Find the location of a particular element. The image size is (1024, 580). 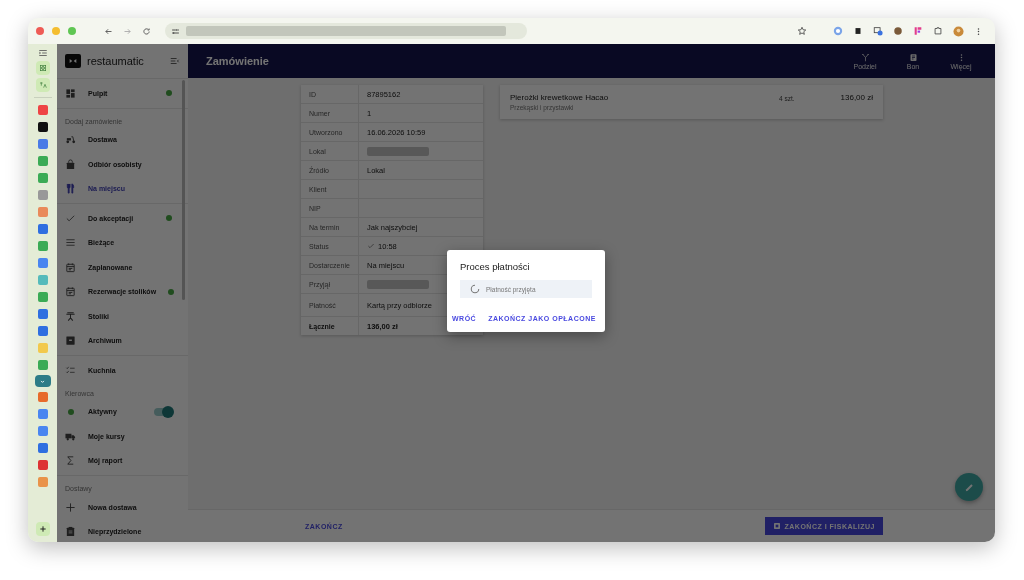

grid-icon is located at coordinates (42, 68).